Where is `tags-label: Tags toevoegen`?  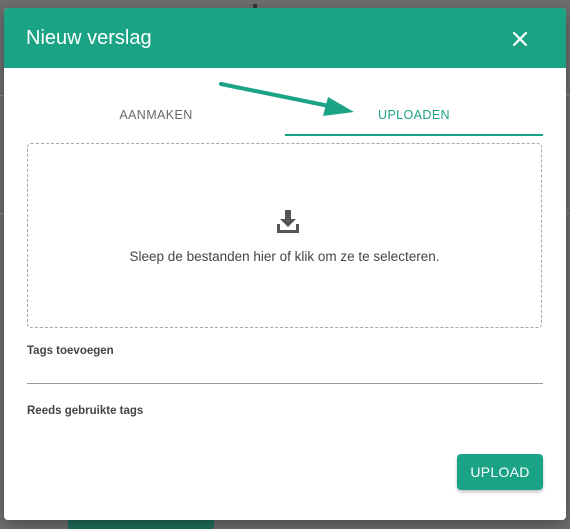
tags-label: Tags toevoegen is located at coordinates (70, 351).